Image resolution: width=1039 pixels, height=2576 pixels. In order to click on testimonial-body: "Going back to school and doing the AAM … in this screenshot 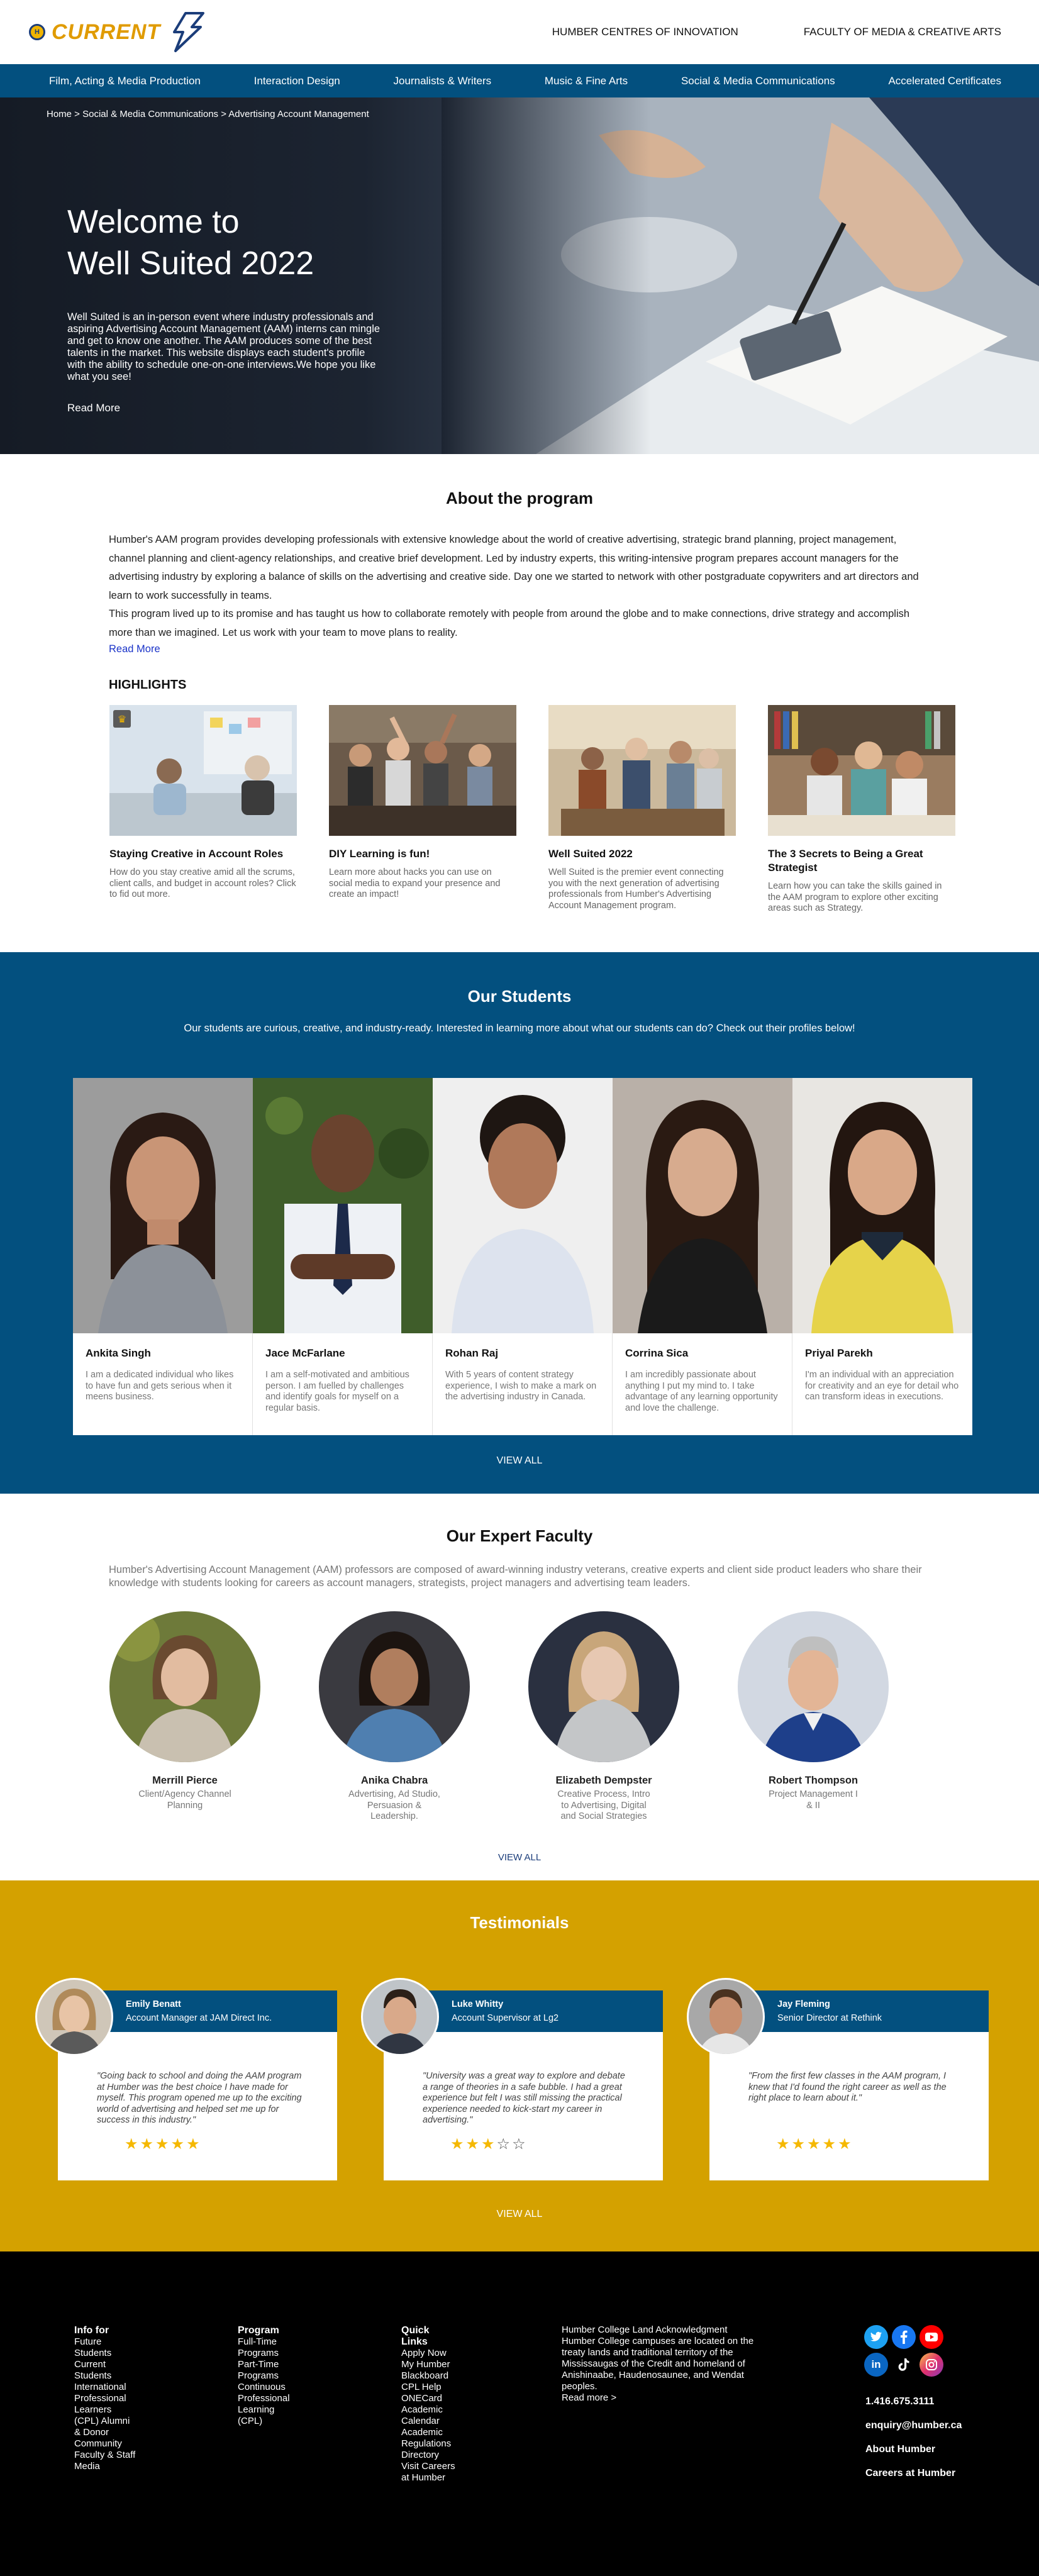, I will do `click(197, 2106)`.